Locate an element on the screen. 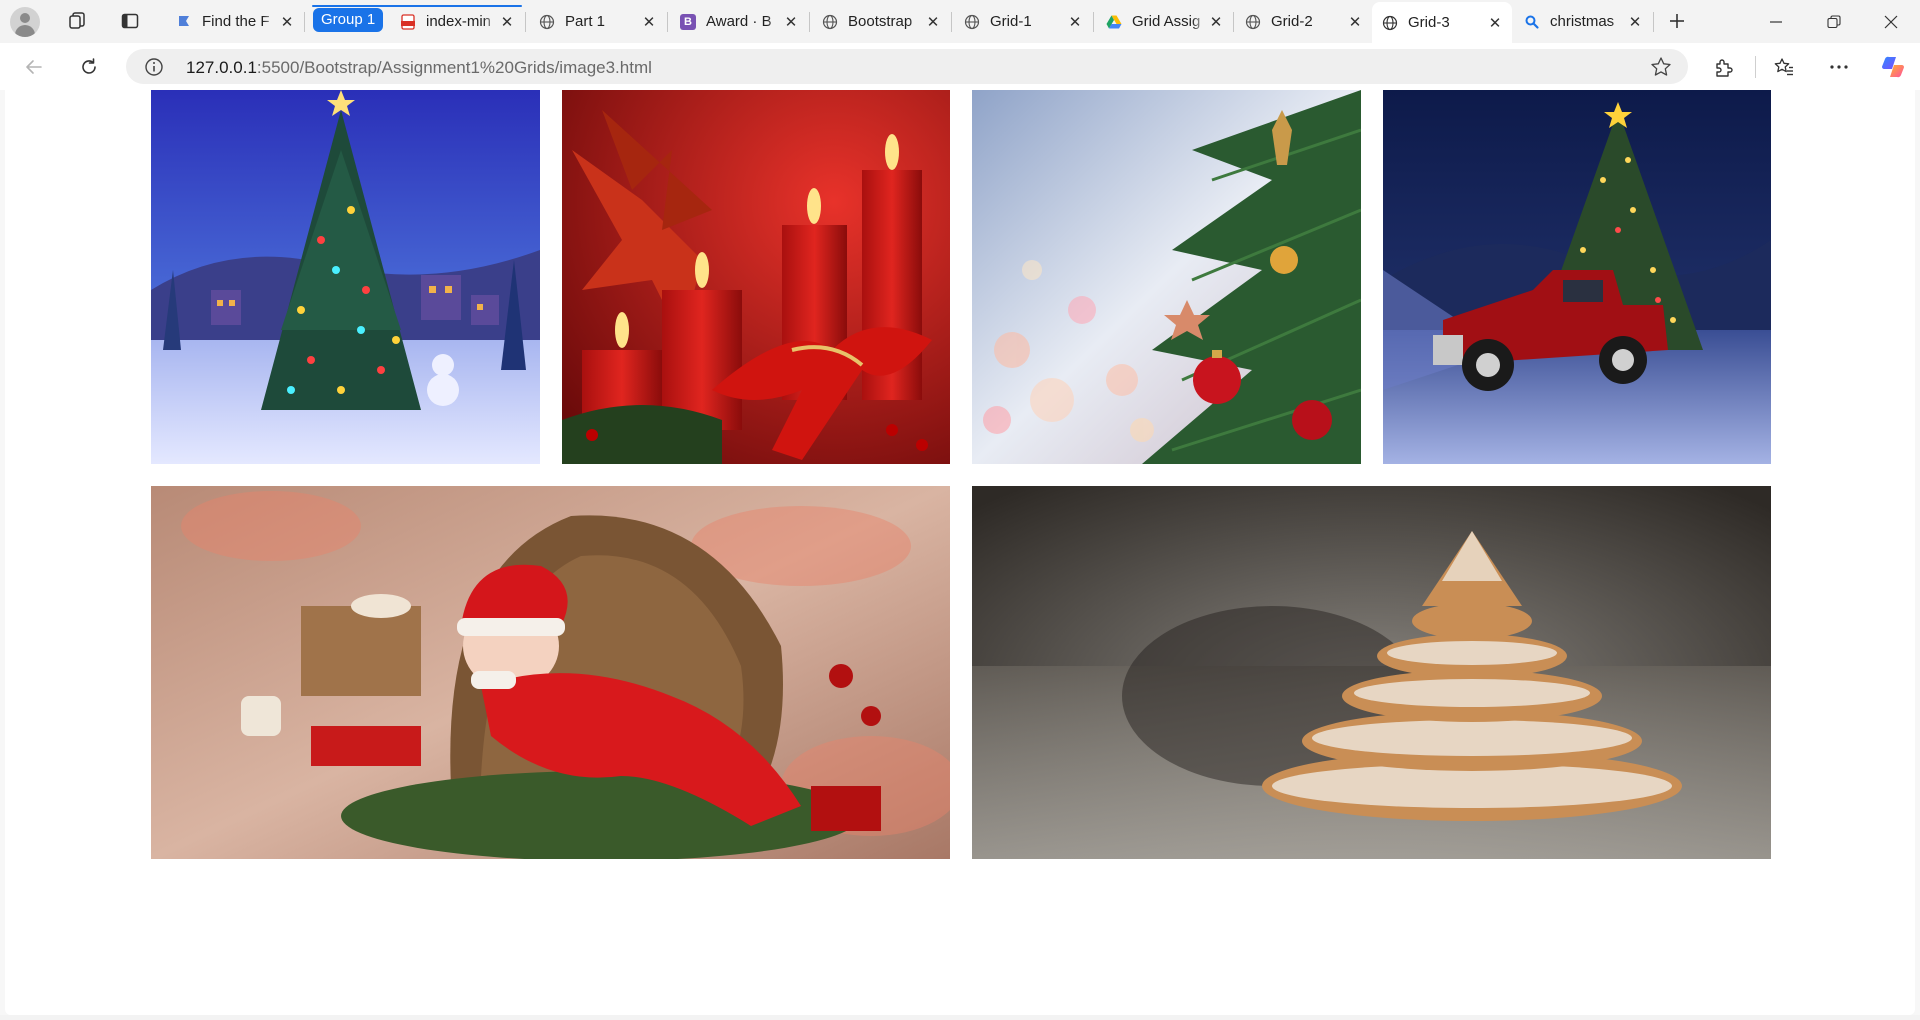  tab-title: Grid-2 is located at coordinates (1292, 21).